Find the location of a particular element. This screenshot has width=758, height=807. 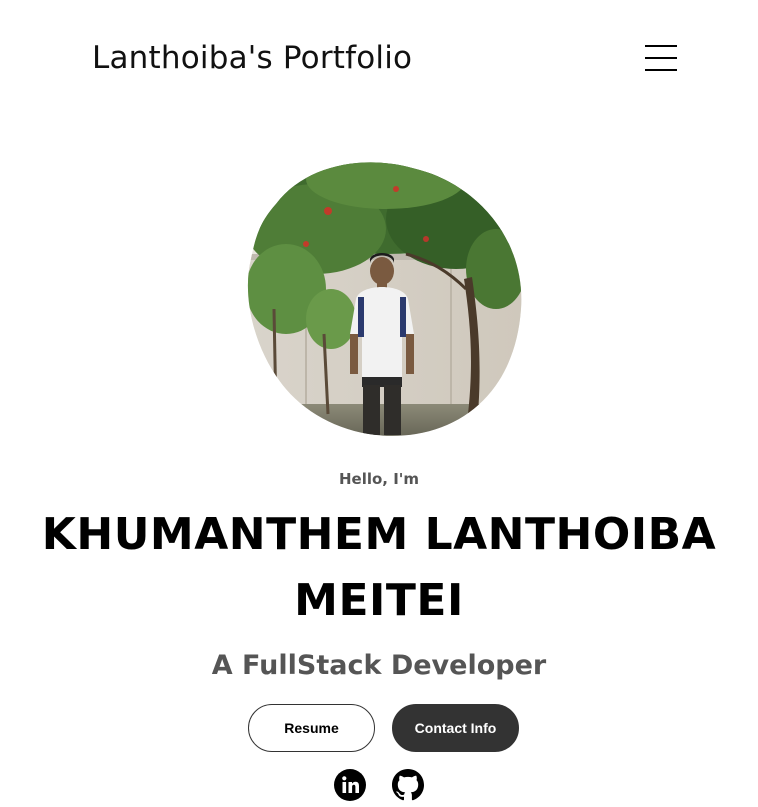

hamburger-menu-icon is located at coordinates (661, 58).